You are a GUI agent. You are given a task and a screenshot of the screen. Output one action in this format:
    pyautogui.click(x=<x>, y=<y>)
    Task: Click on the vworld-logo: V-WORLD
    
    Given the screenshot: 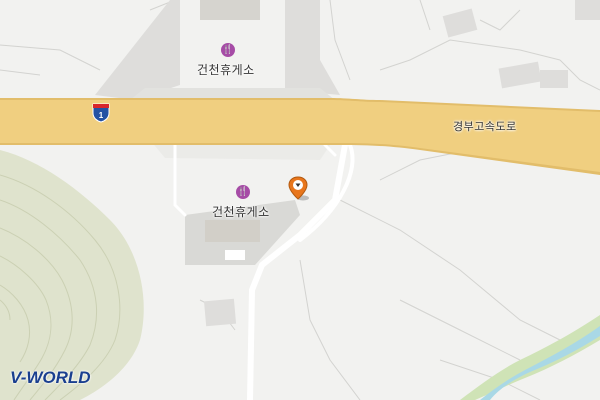 What is the action you would take?
    pyautogui.click(x=50, y=377)
    